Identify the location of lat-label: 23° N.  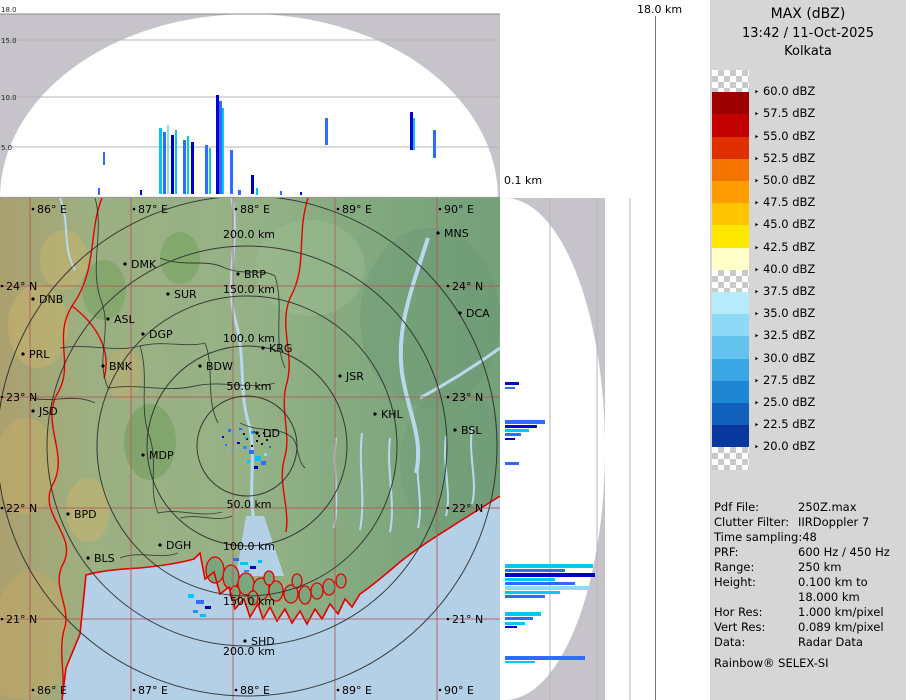
(21, 397).